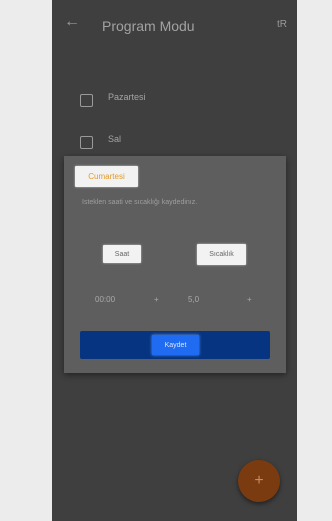 This screenshot has width=332, height=521. Describe the element at coordinates (282, 24) in the screenshot. I see `language-toggle: tR` at that location.